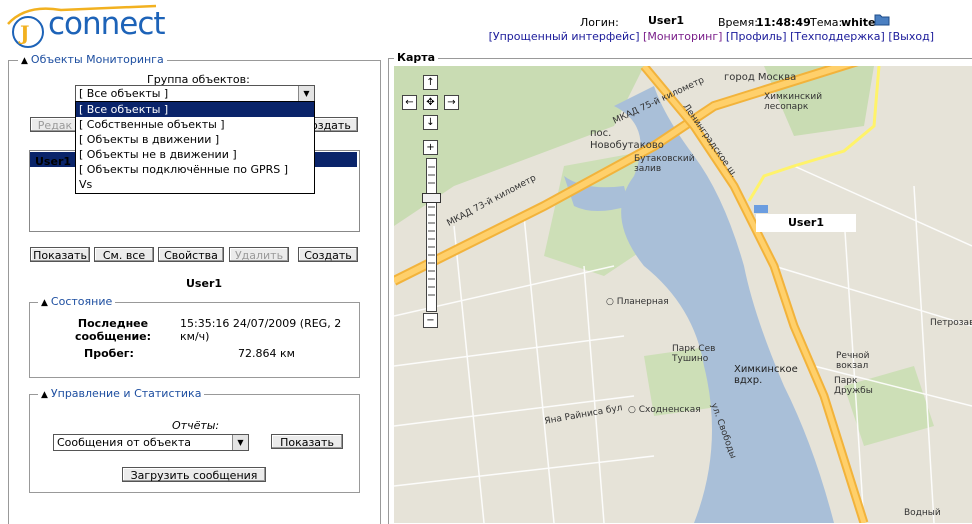  Describe the element at coordinates (694, 354) in the screenshot. I see `map-label: Парк Сев Тушино` at that location.